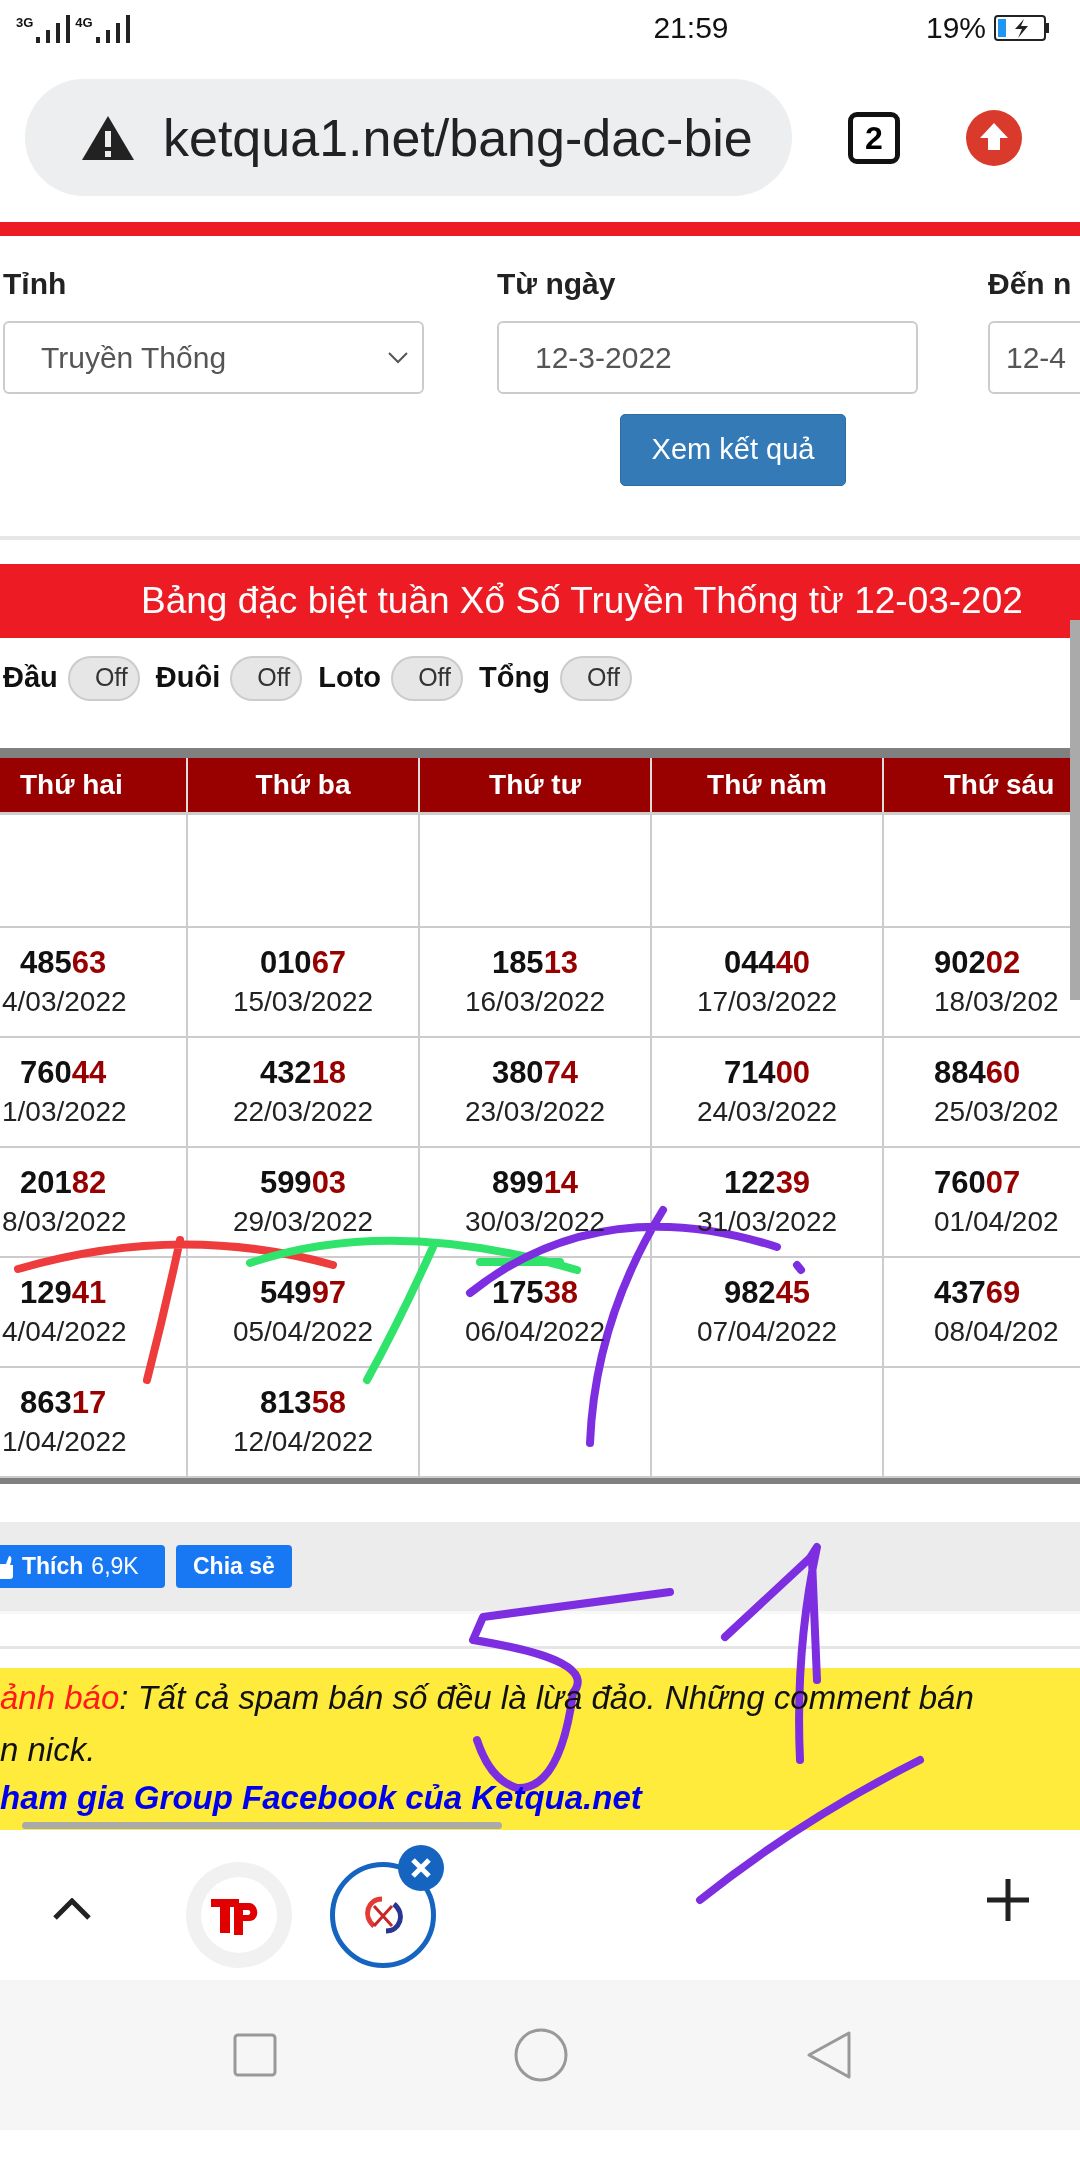 The width and height of the screenshot is (1080, 2160). Describe the element at coordinates (94, 785) in the screenshot. I see `column-header: Thứ hai` at that location.